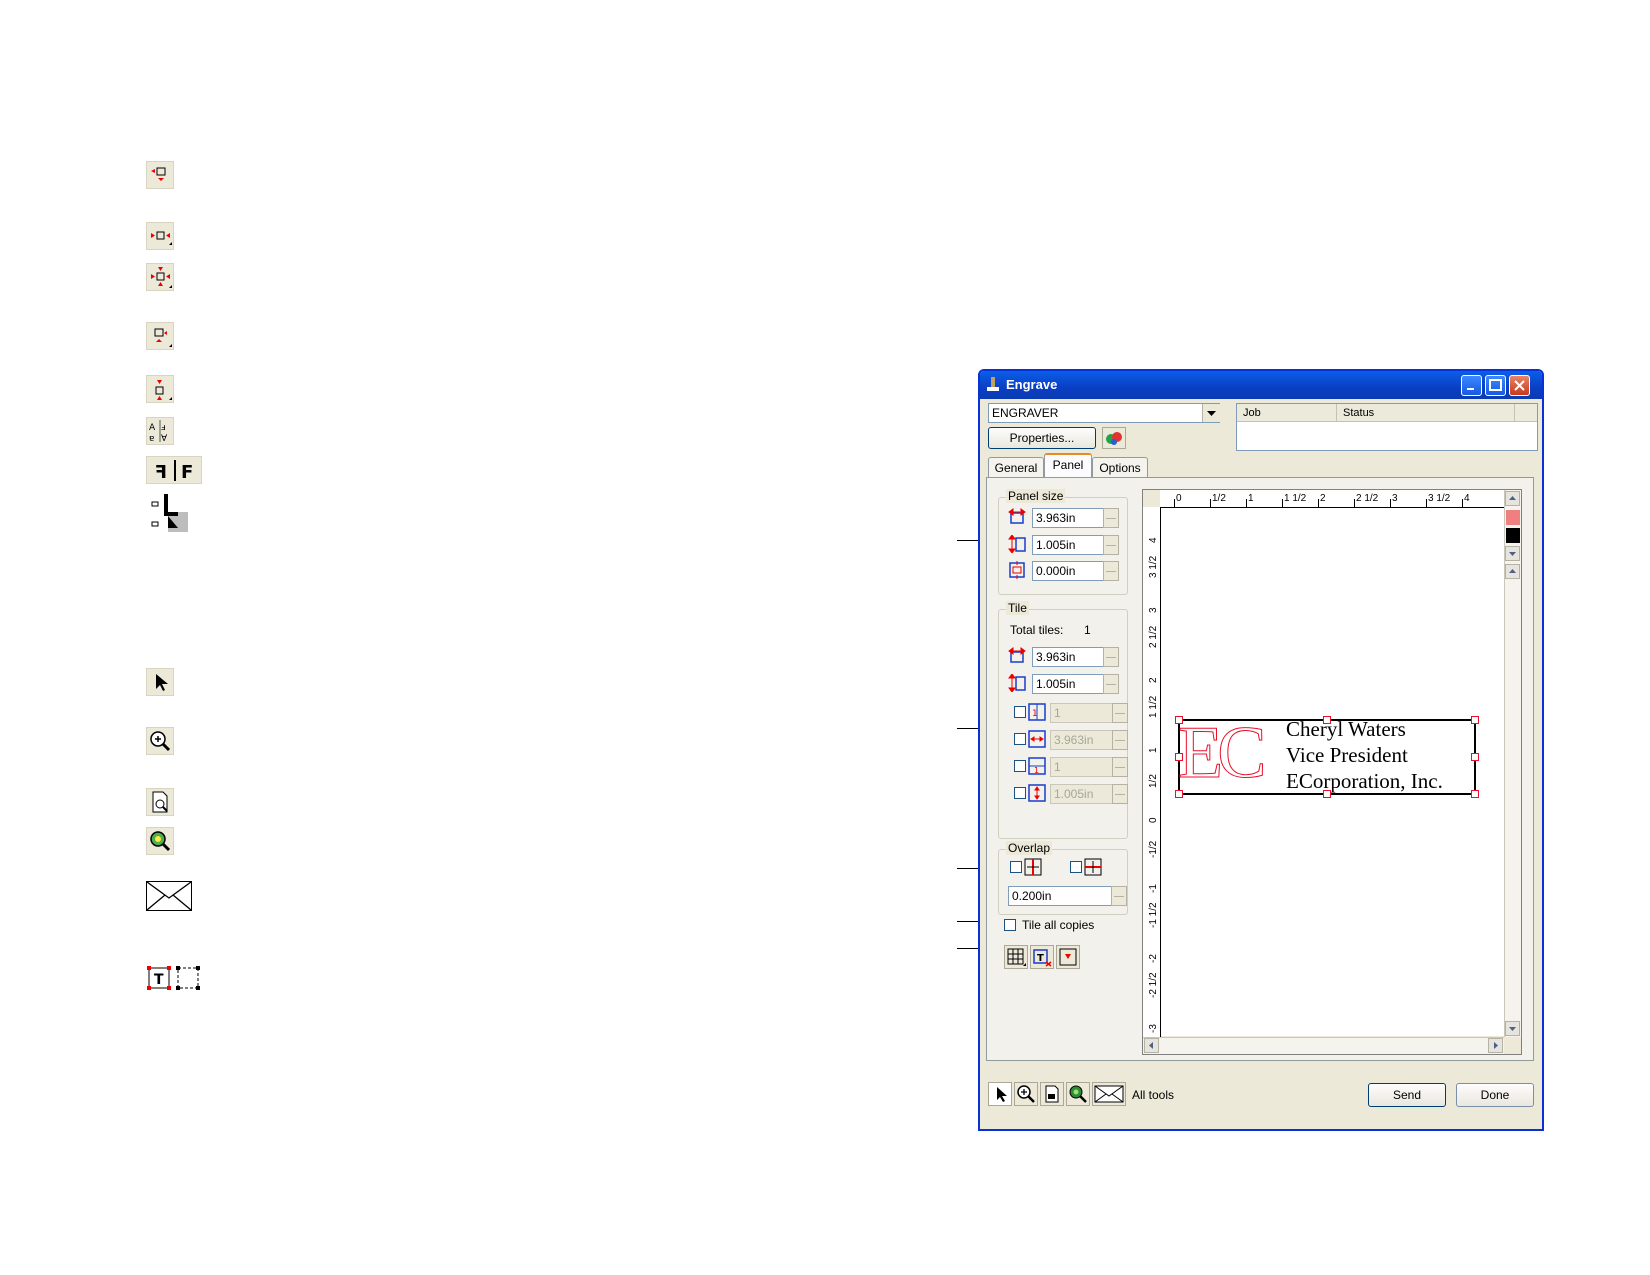  I want to click on tab-options: Options, so click(1120, 467).